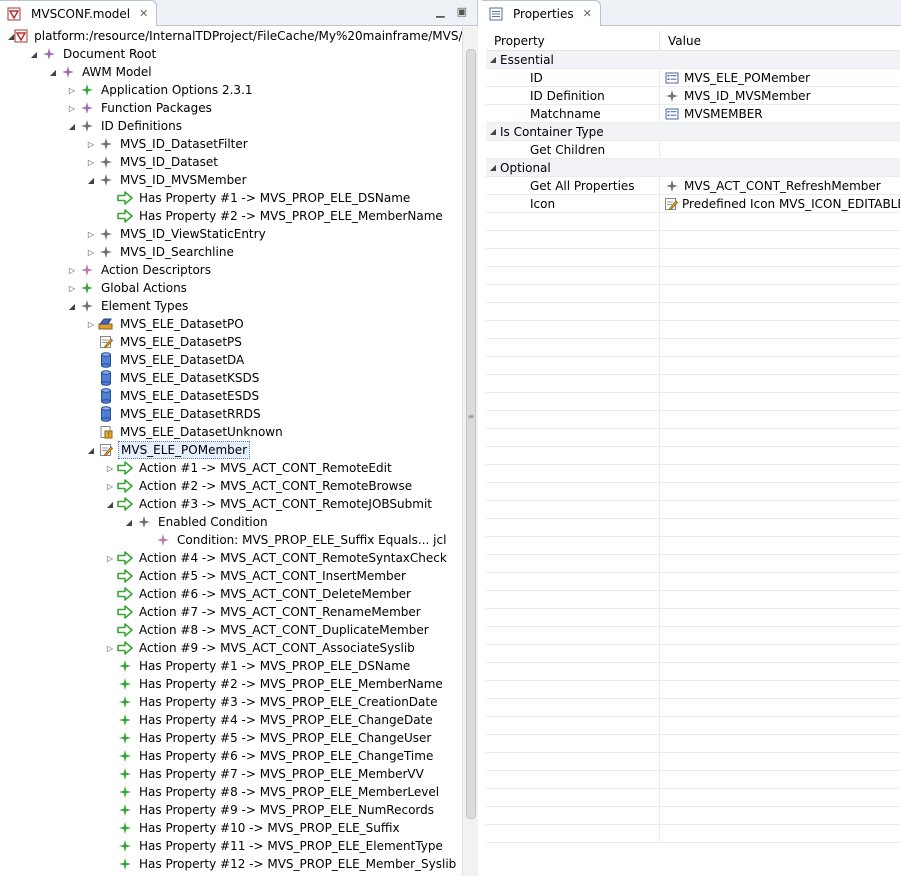 Image resolution: width=901 pixels, height=876 pixels. Describe the element at coordinates (184, 144) in the screenshot. I see `tree-node-label: MVS_ID_DatasetFilter` at that location.